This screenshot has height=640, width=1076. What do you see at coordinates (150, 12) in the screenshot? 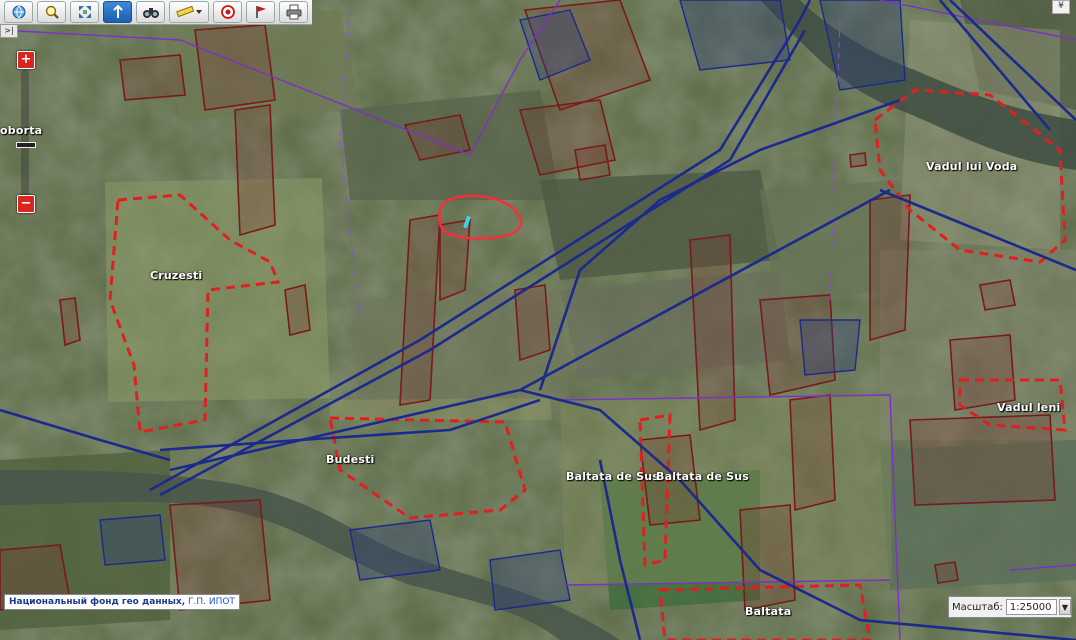
I see `binoculars-icon` at bounding box center [150, 12].